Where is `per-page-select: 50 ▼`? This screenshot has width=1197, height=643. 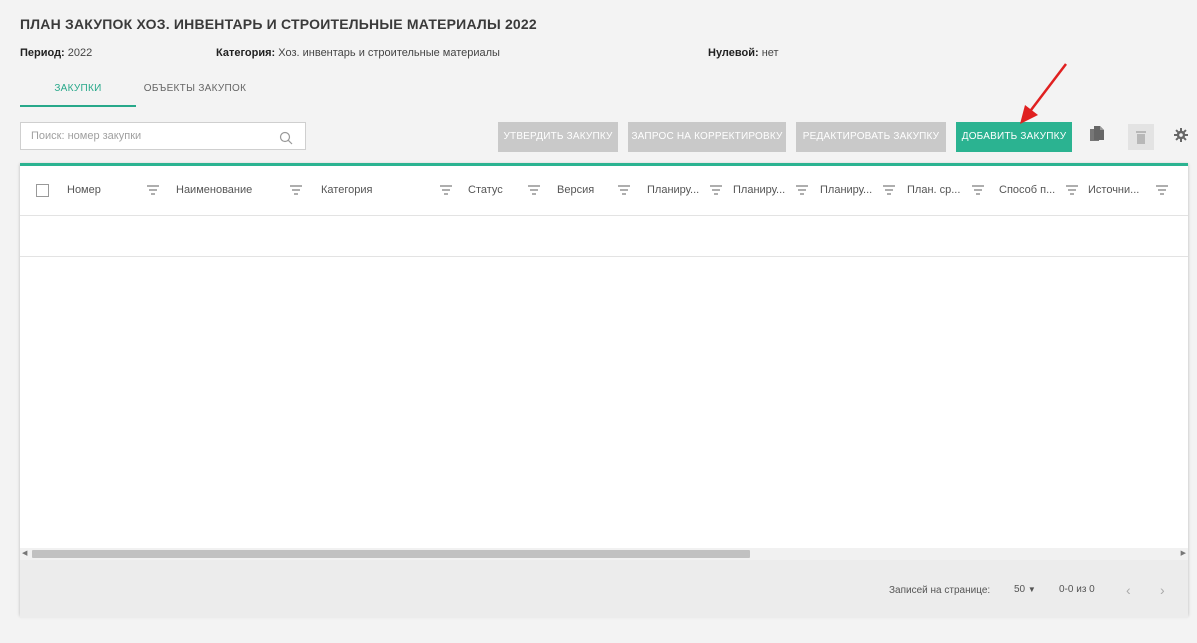
per-page-select: 50 ▼ is located at coordinates (1025, 589).